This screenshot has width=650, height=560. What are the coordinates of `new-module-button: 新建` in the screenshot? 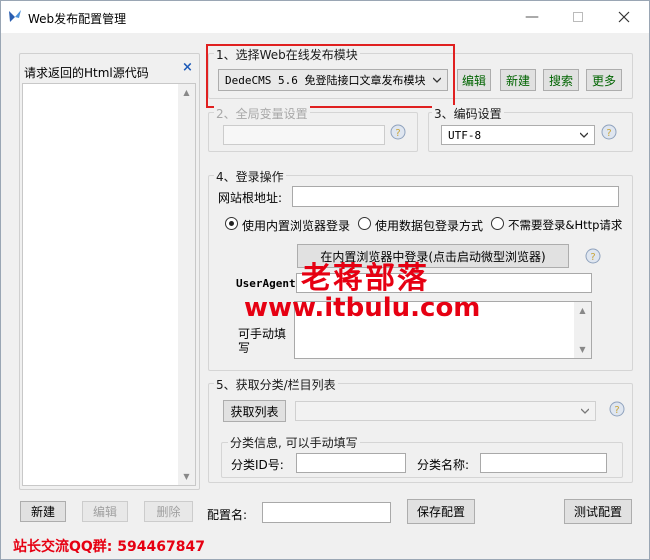 It's located at (518, 80).